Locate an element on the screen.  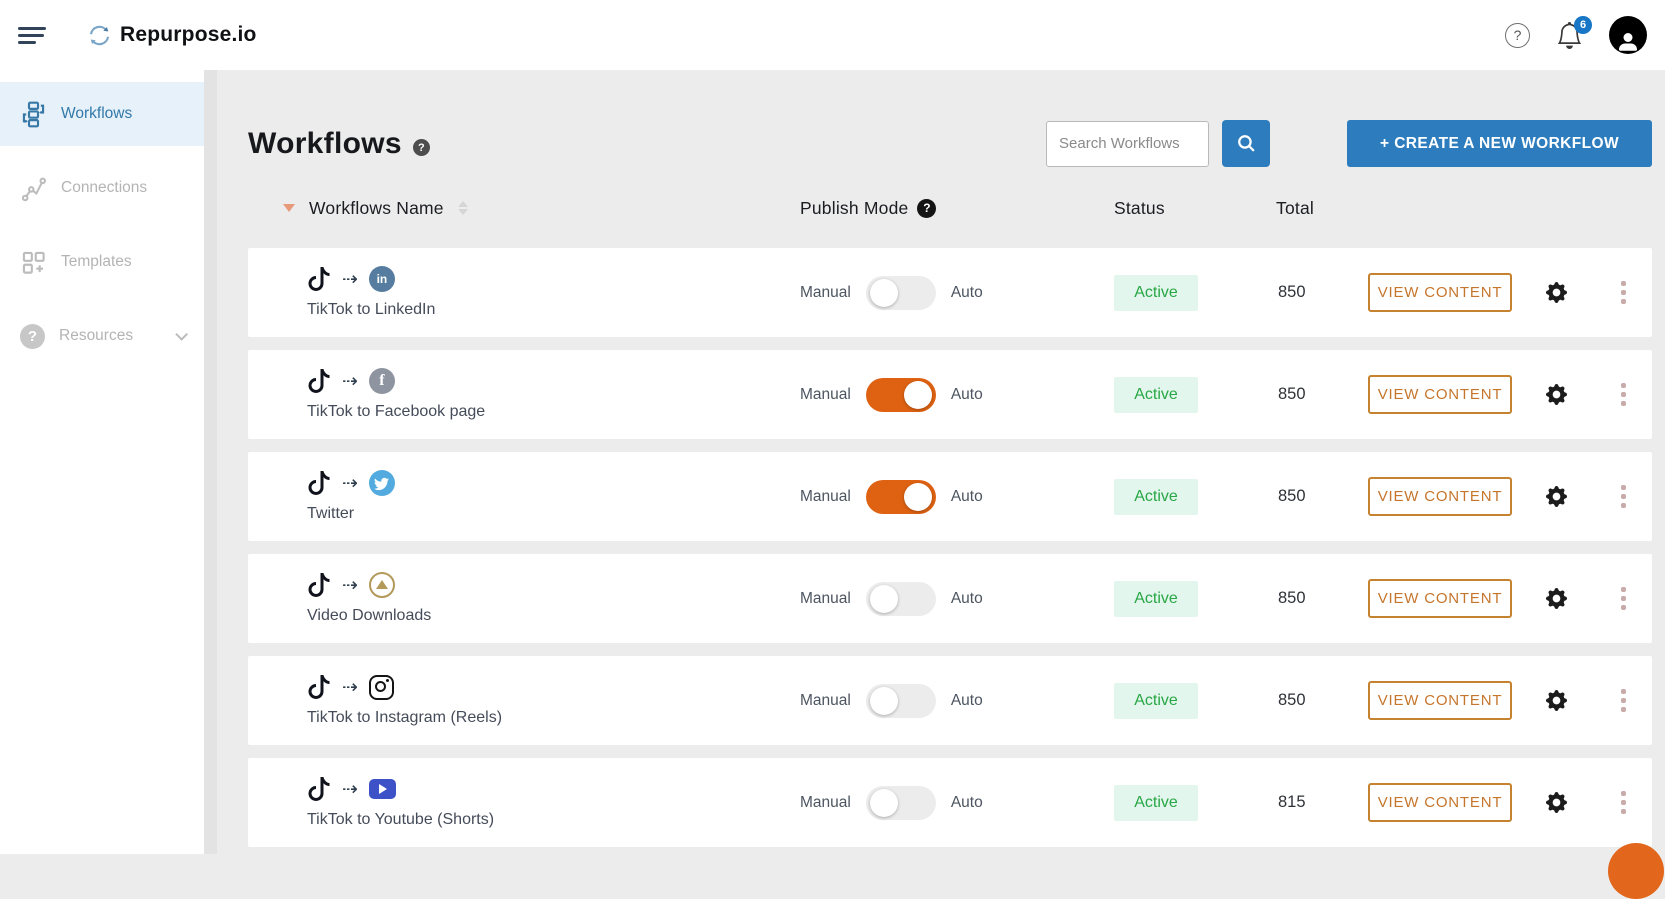
sidebar-item-templates: Templates is located at coordinates (102, 262).